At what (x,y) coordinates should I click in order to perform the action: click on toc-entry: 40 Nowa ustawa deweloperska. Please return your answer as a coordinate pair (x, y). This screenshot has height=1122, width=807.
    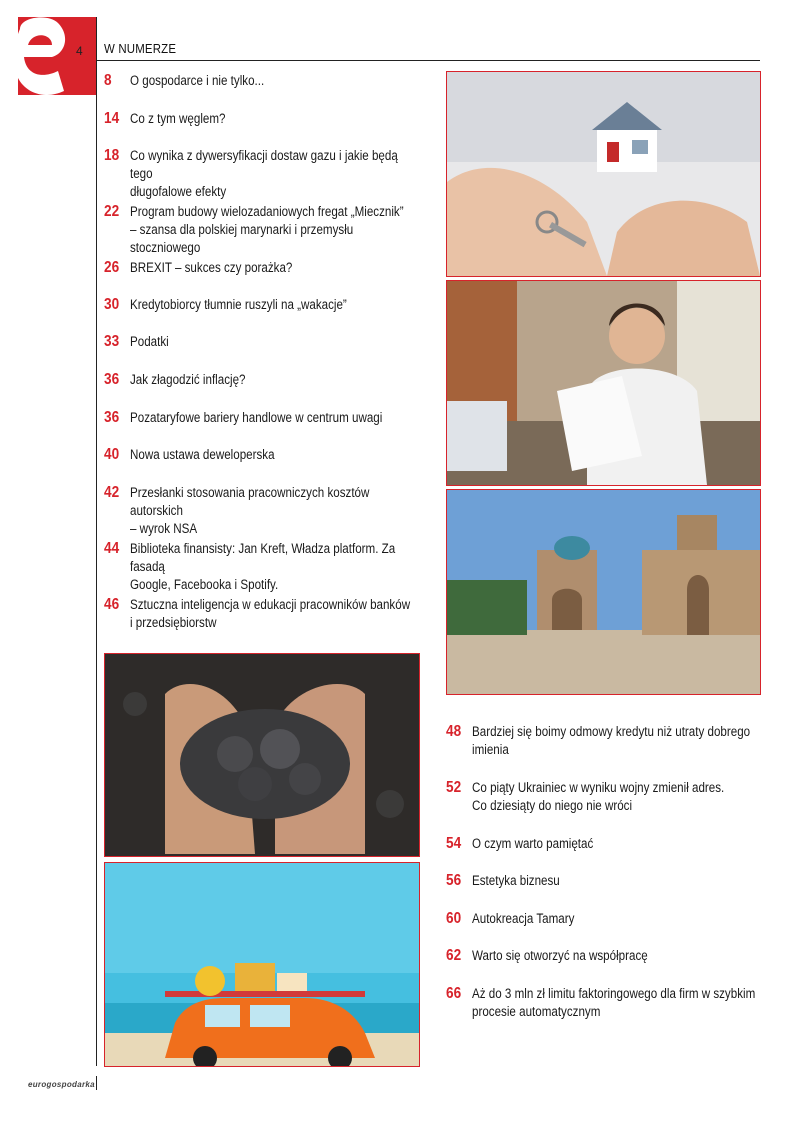
    Looking at the image, I should click on (282, 455).